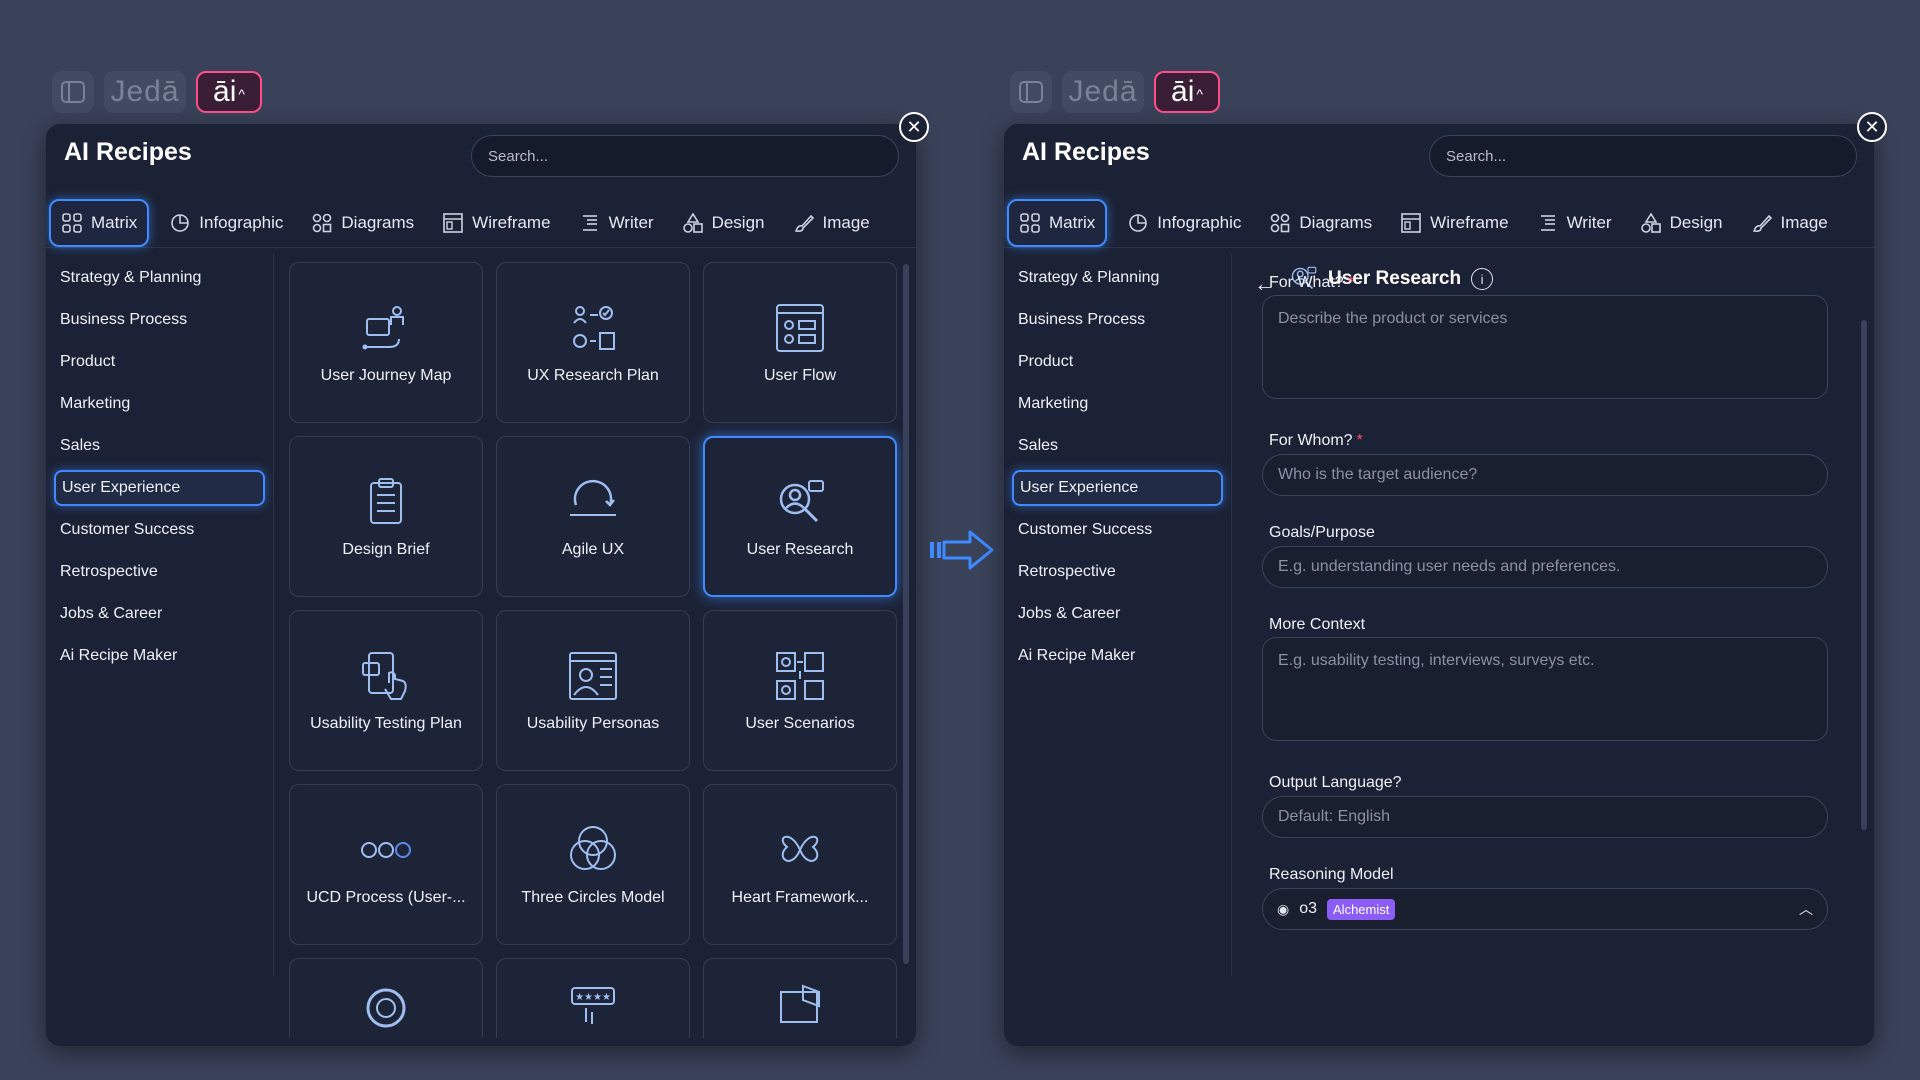  Describe the element at coordinates (962, 550) in the screenshot. I see `transition-arrow-icon` at that location.